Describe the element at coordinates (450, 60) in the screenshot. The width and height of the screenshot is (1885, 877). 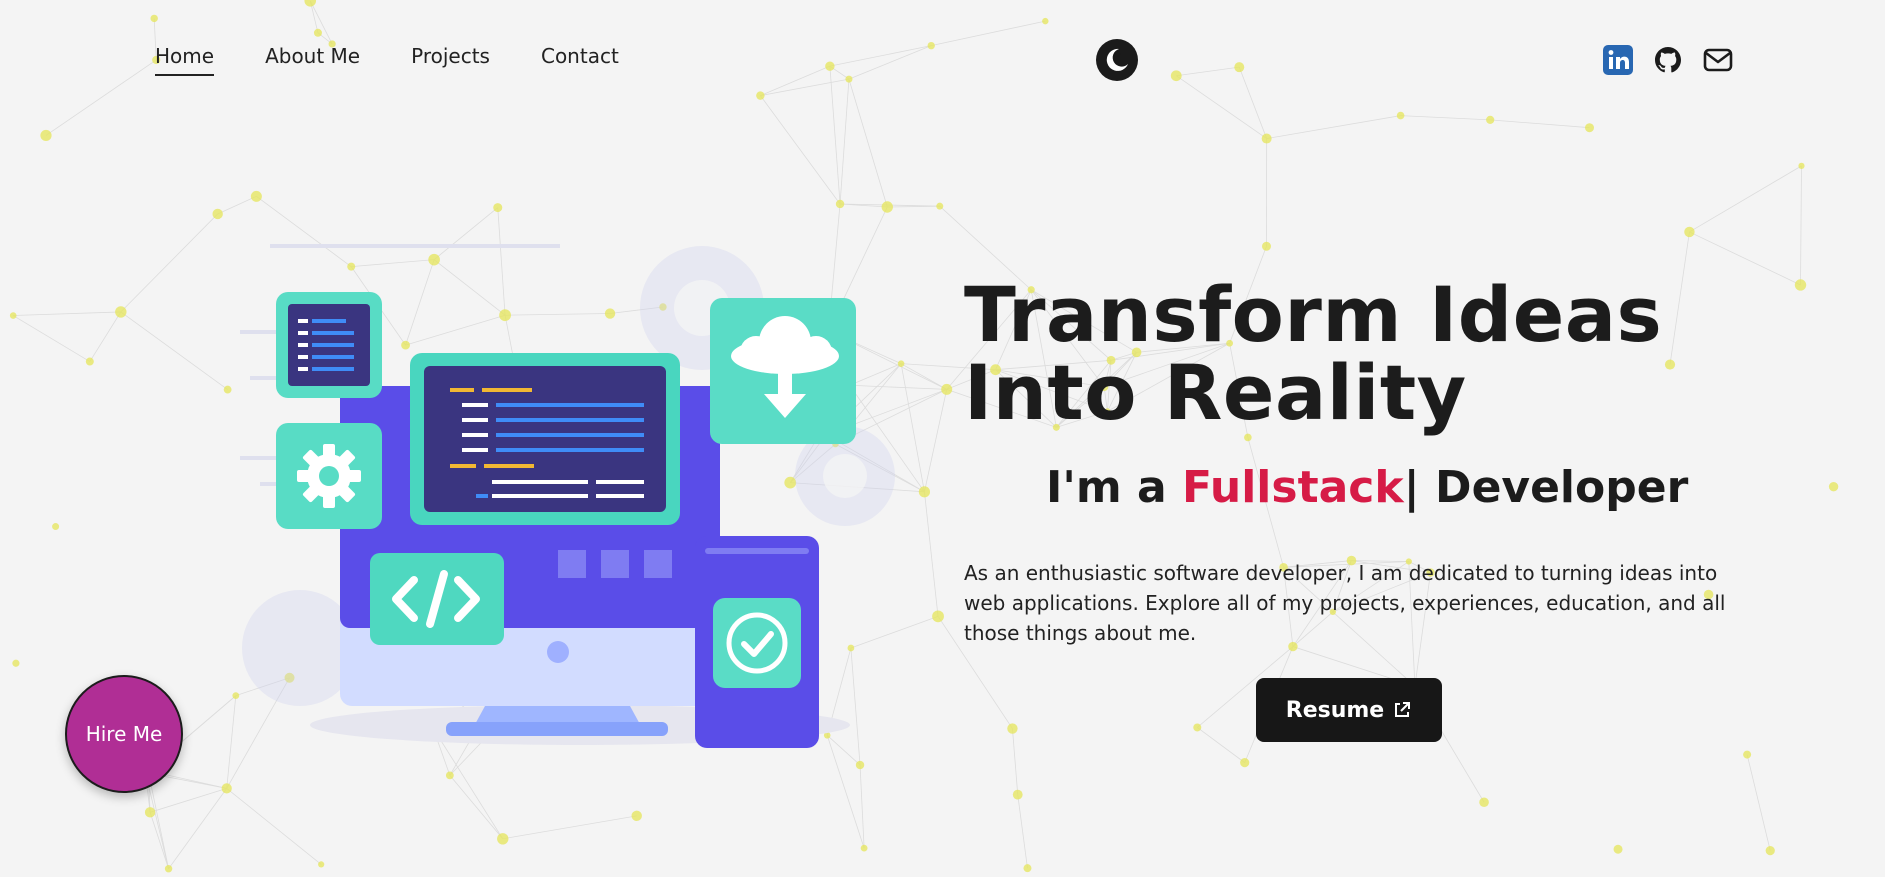
I see `nav-link-projects: Projects` at that location.